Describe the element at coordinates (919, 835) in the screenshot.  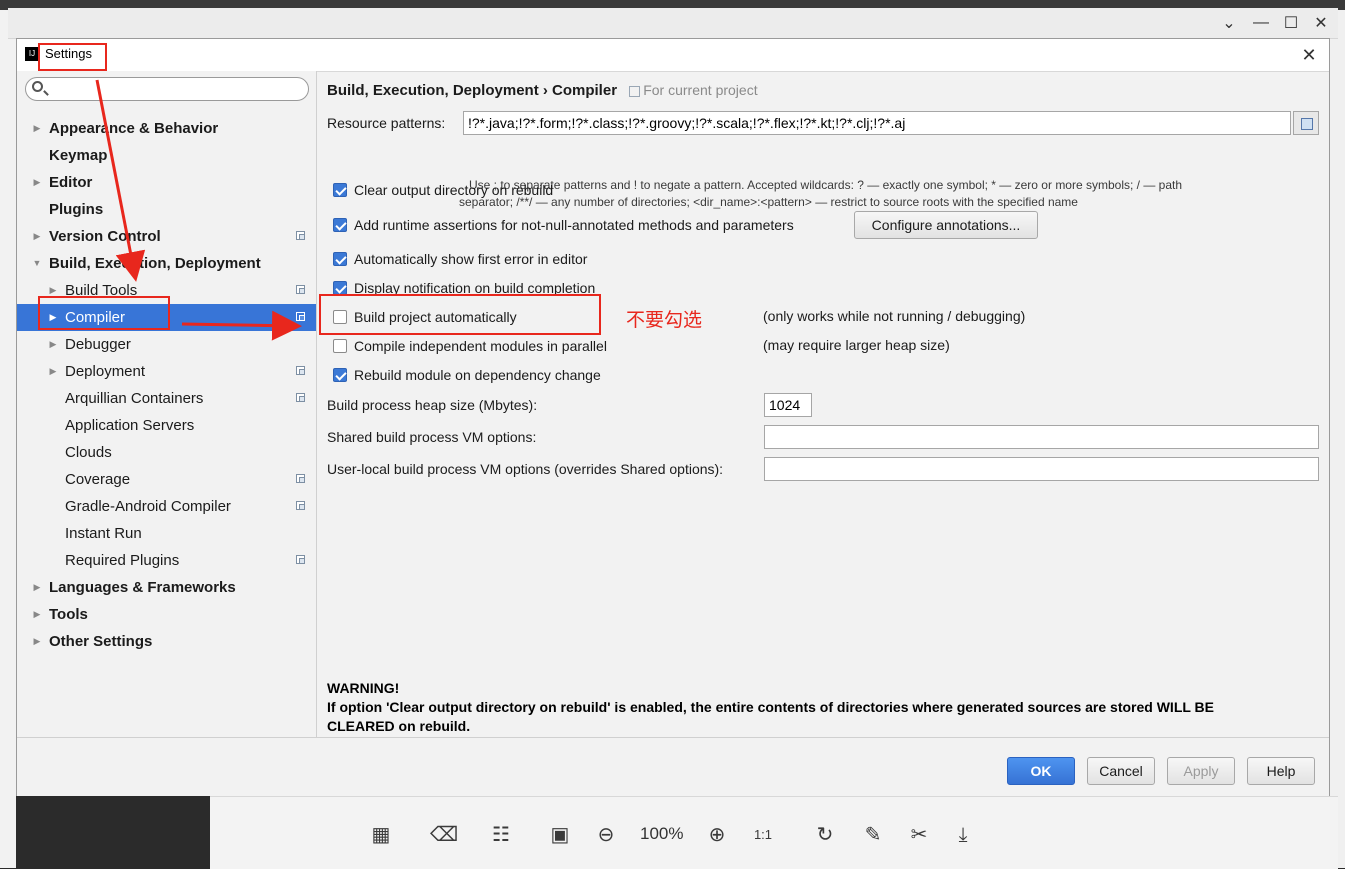
I see `crop-icon: ✂` at that location.